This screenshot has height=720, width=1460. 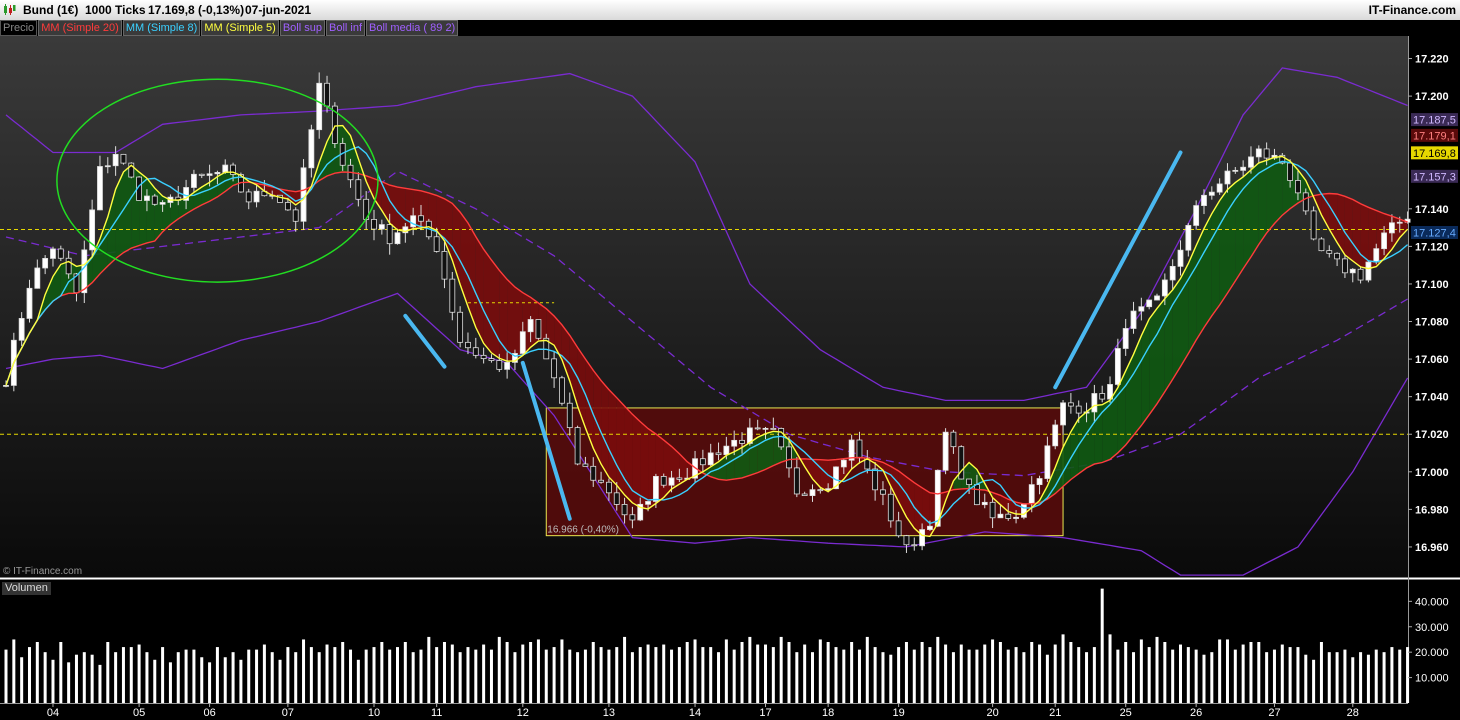 What do you see at coordinates (1432, 473) in the screenshot?
I see `price-tick-label: 17.000` at bounding box center [1432, 473].